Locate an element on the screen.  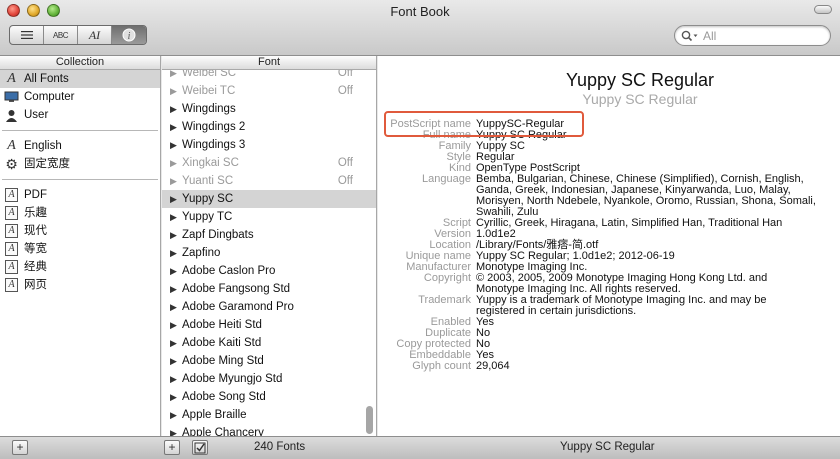
font-name: Yuppy SC is located at coordinates (208, 199).